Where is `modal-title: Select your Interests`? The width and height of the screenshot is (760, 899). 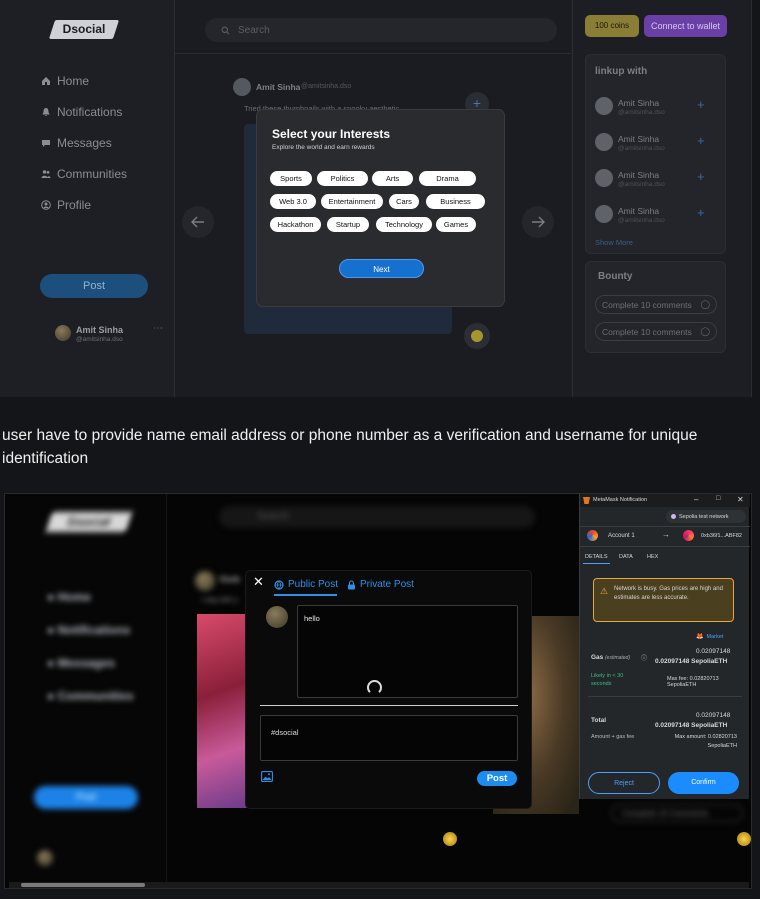
modal-title: Select your Interests is located at coordinates (331, 134).